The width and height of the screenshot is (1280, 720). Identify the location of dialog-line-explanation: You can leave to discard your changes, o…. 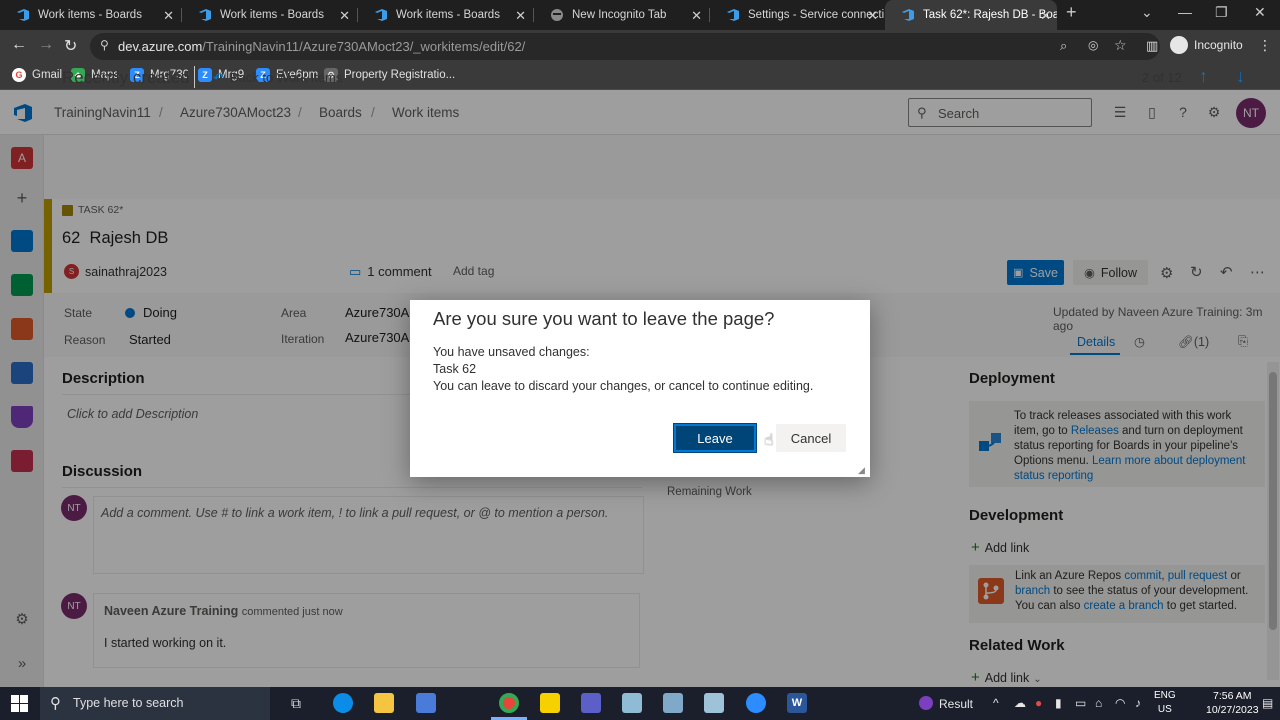
(623, 386).